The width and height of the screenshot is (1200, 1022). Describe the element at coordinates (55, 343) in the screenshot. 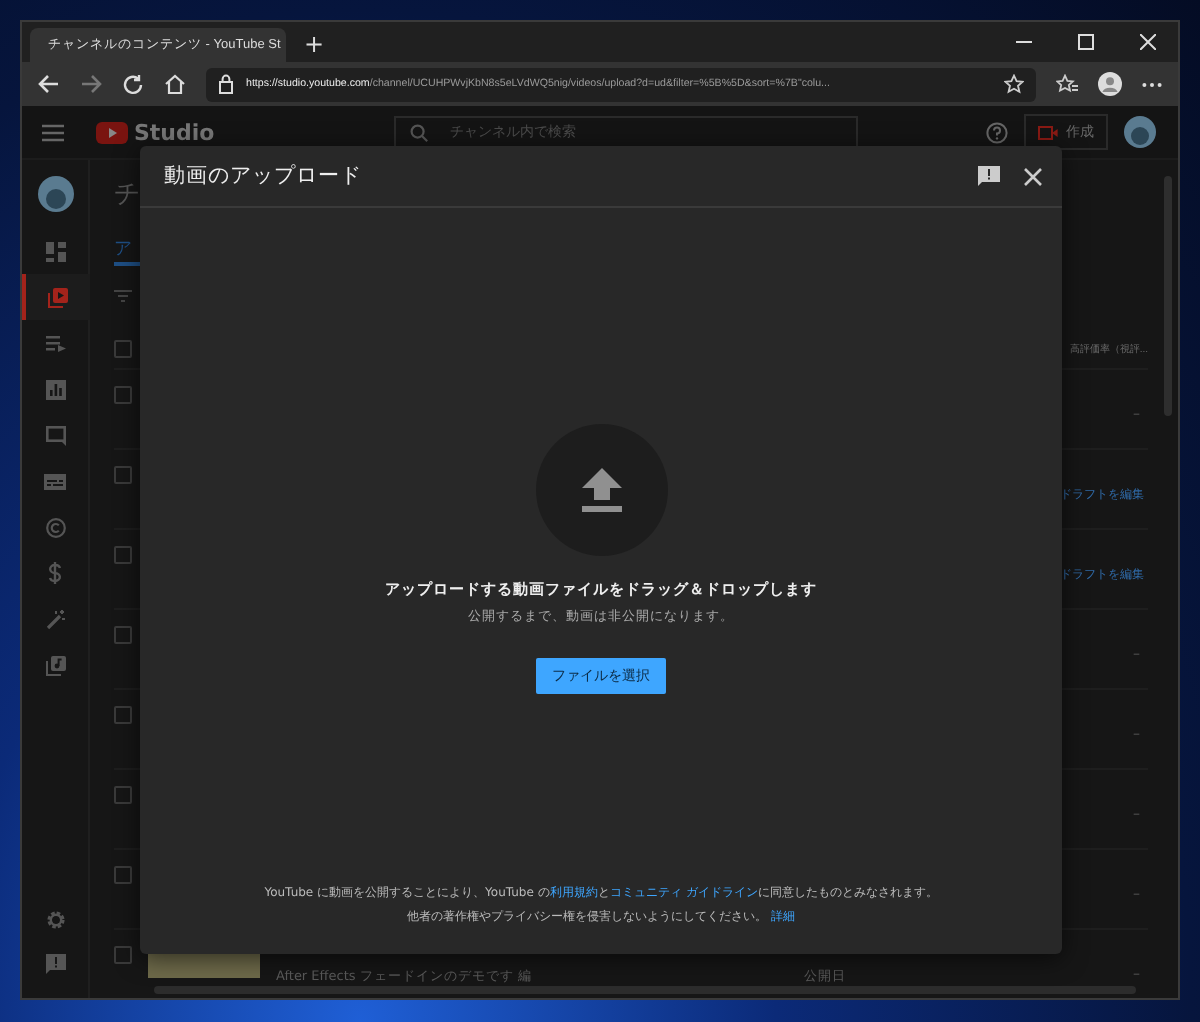

I see `playlist-icon` at that location.